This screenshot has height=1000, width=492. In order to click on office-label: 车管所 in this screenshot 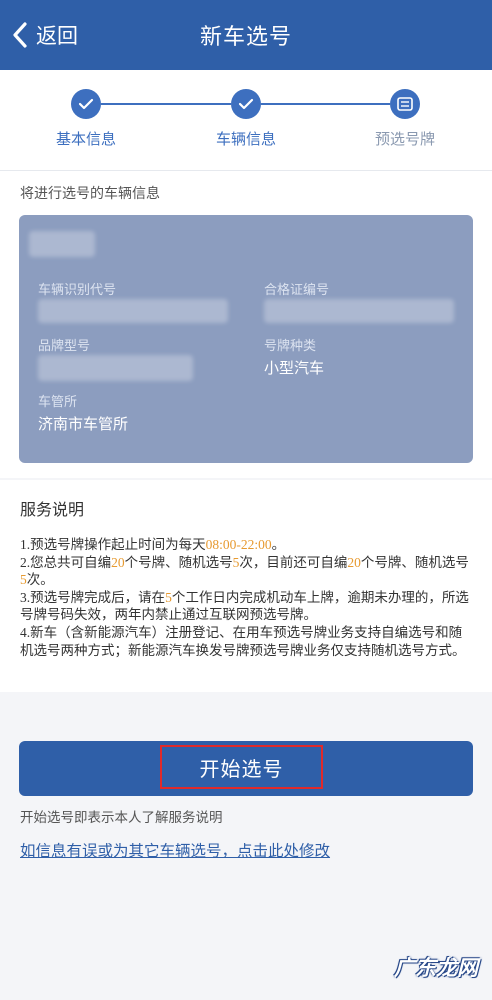, I will do `click(58, 402)`.